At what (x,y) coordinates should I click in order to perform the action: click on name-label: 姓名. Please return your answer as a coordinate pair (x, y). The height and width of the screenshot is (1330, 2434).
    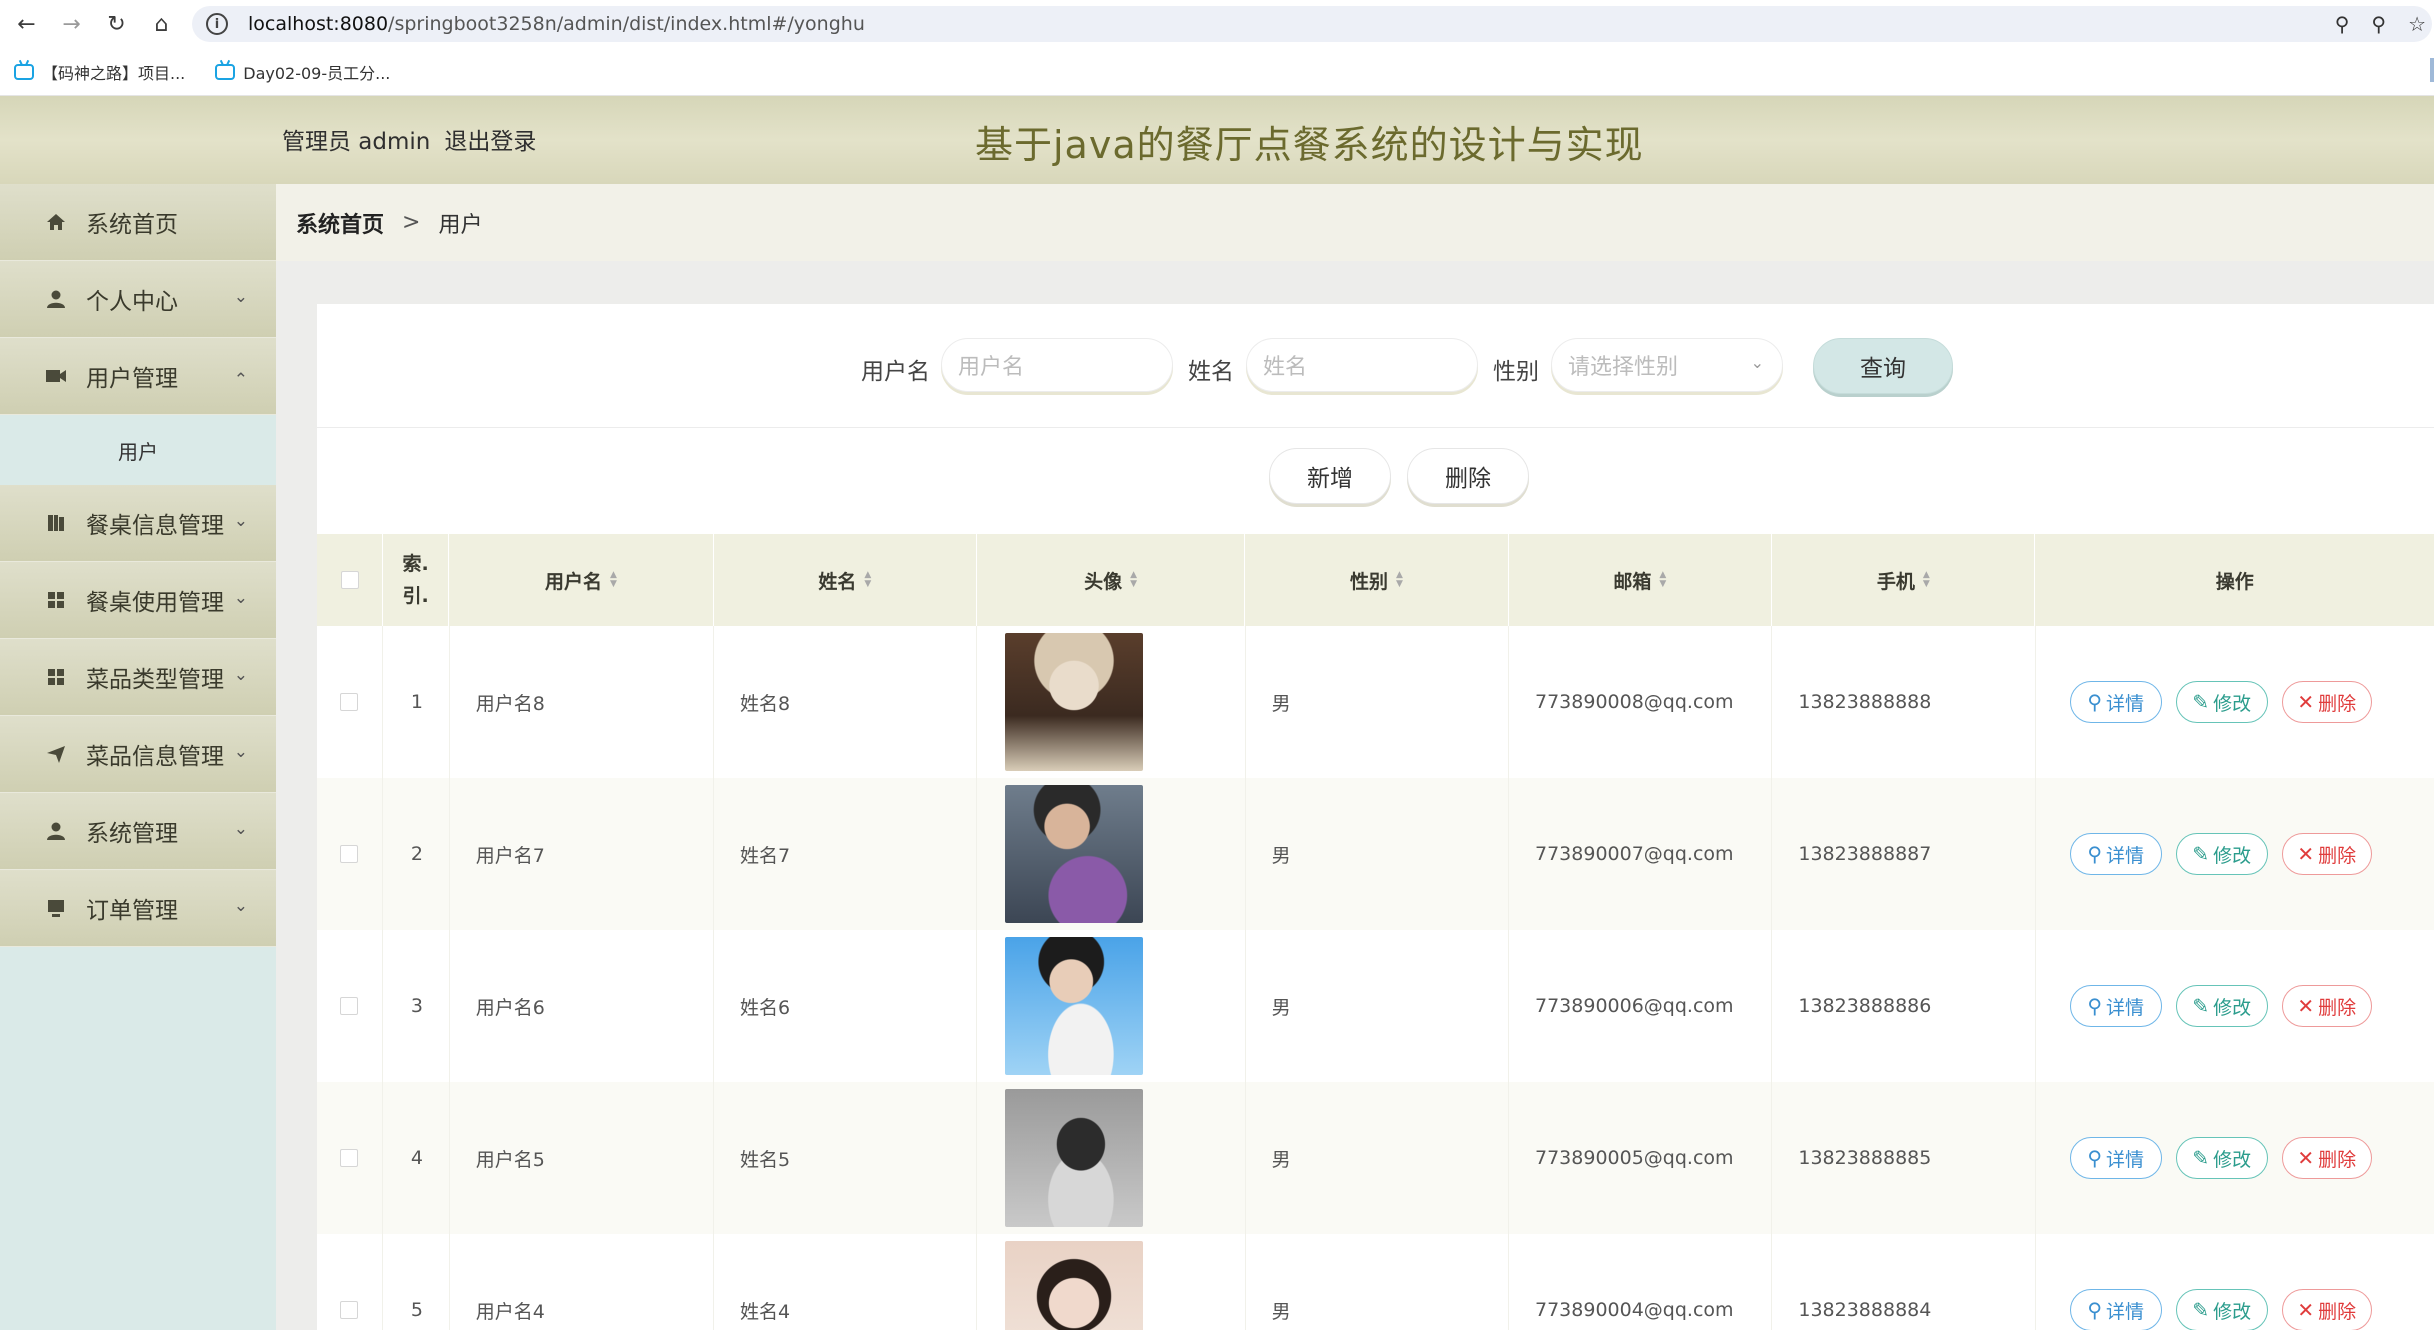
    Looking at the image, I should click on (1211, 372).